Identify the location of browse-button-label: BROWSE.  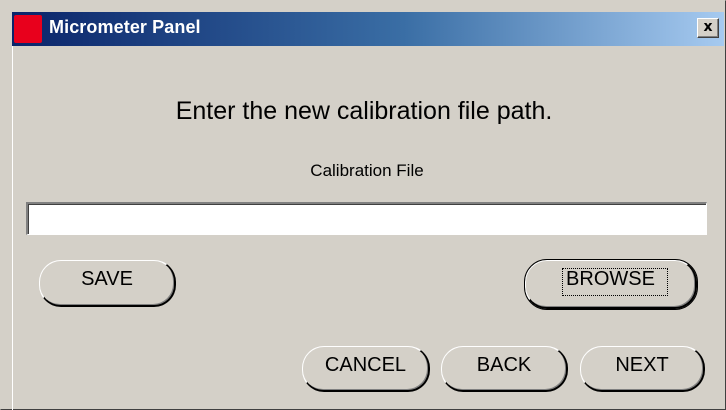
(610, 279).